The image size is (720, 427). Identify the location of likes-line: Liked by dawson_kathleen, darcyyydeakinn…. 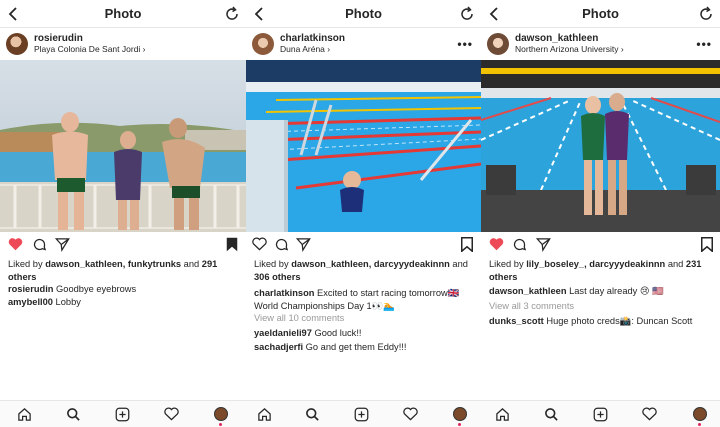
(361, 270).